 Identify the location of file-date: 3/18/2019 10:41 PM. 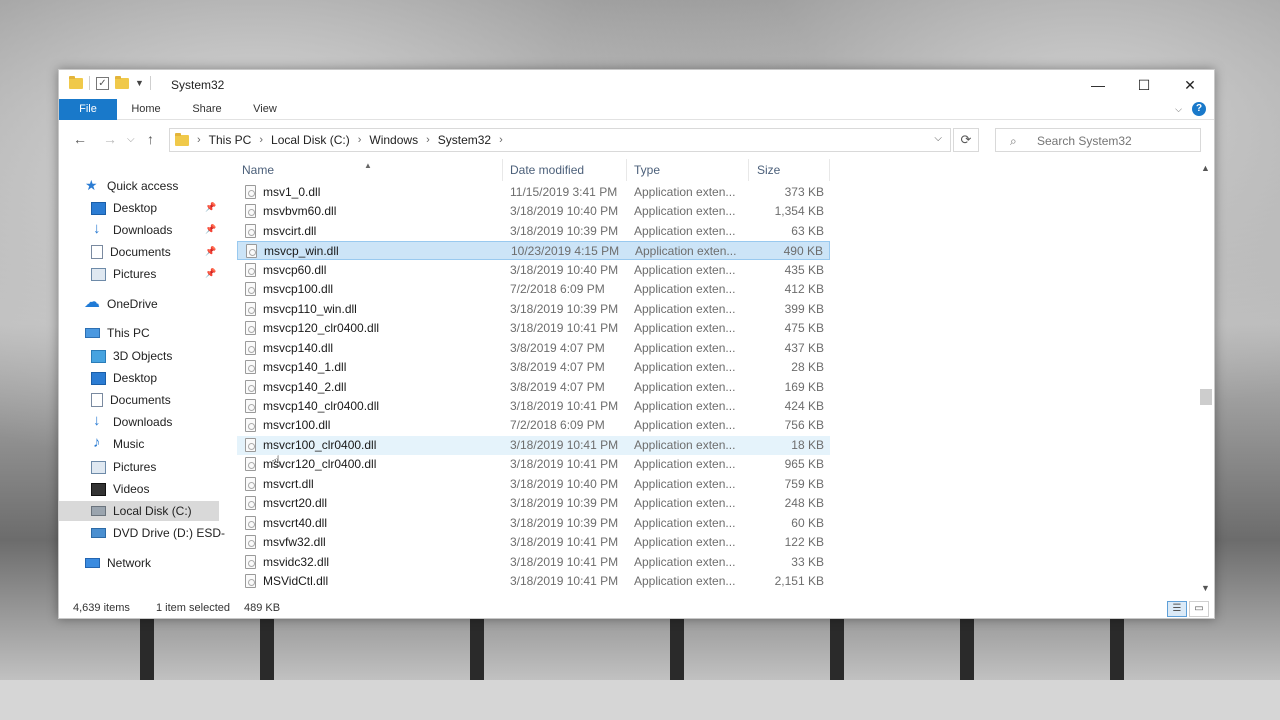
(564, 561).